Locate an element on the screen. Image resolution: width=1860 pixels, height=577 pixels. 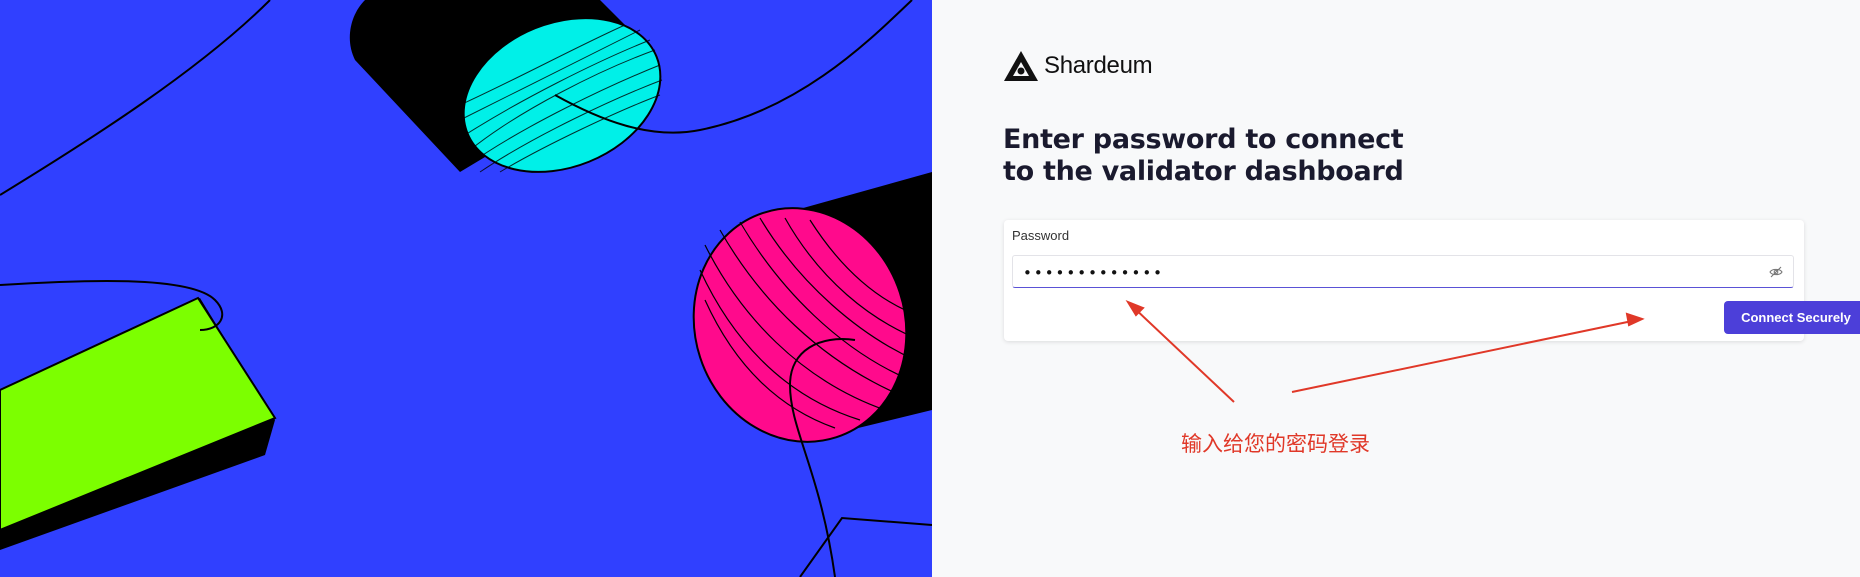
password-label: Password is located at coordinates (1041, 235).